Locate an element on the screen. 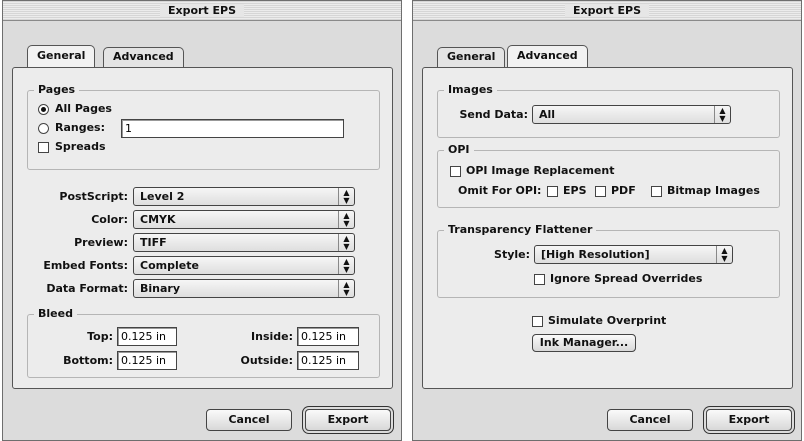  embed-fonts-popup: Complete ▲ ▼ is located at coordinates (244, 265).